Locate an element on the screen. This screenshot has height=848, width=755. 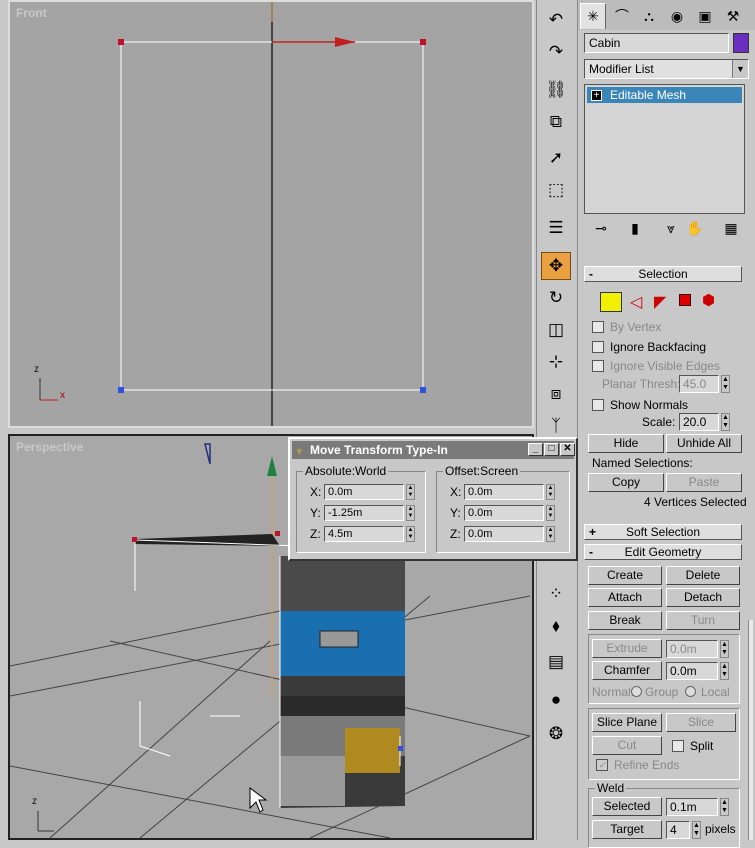
cut-button: Cut is located at coordinates (627, 745).